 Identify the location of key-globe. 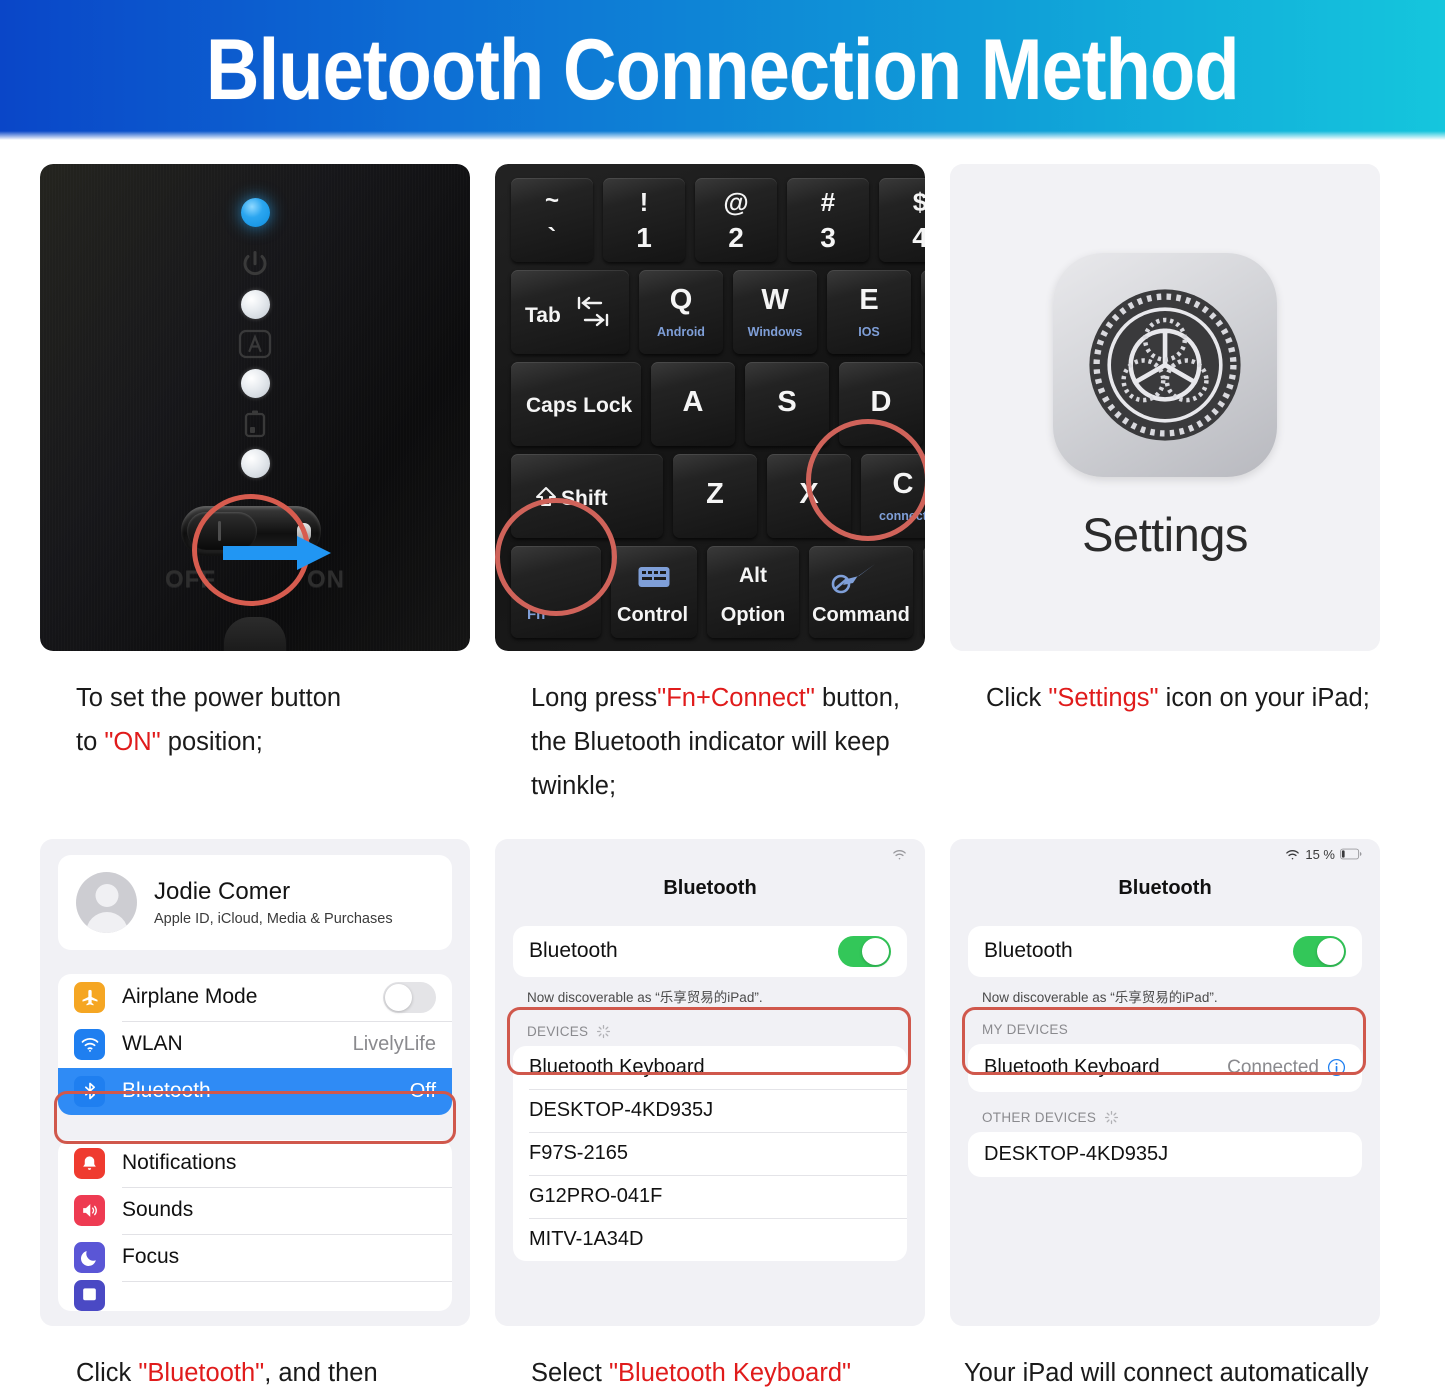
(924, 592).